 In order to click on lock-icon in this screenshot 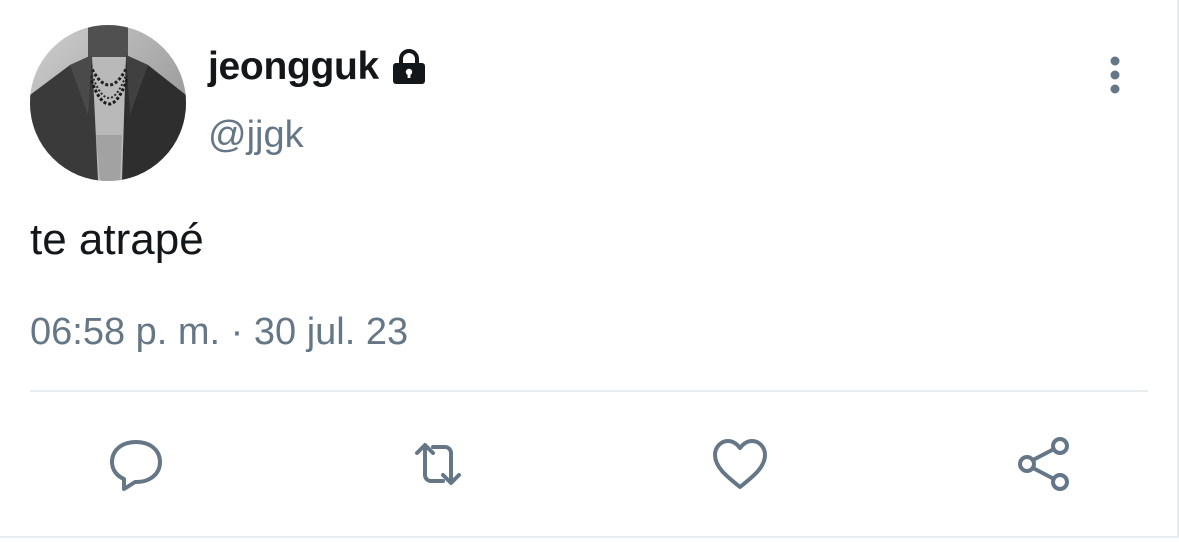, I will do `click(409, 67)`.